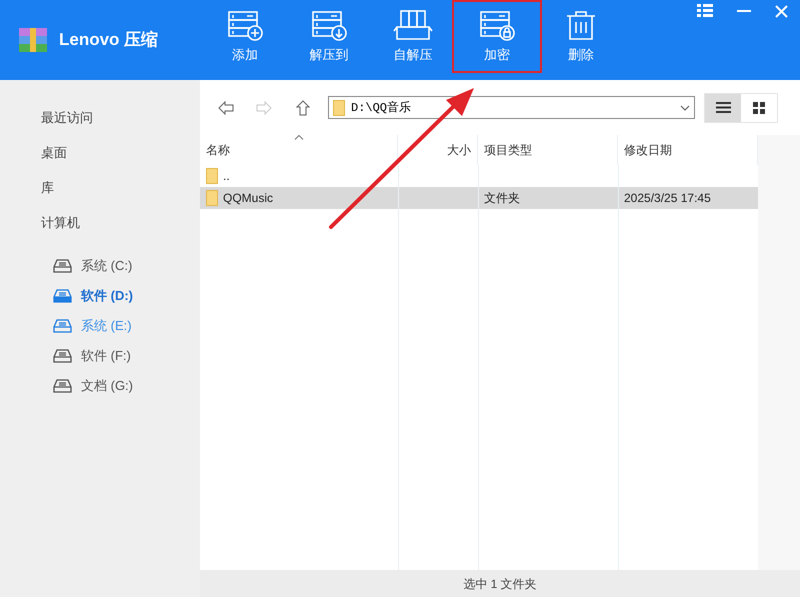 This screenshot has height=597, width=800. I want to click on back-arrow-icon, so click(226, 107).